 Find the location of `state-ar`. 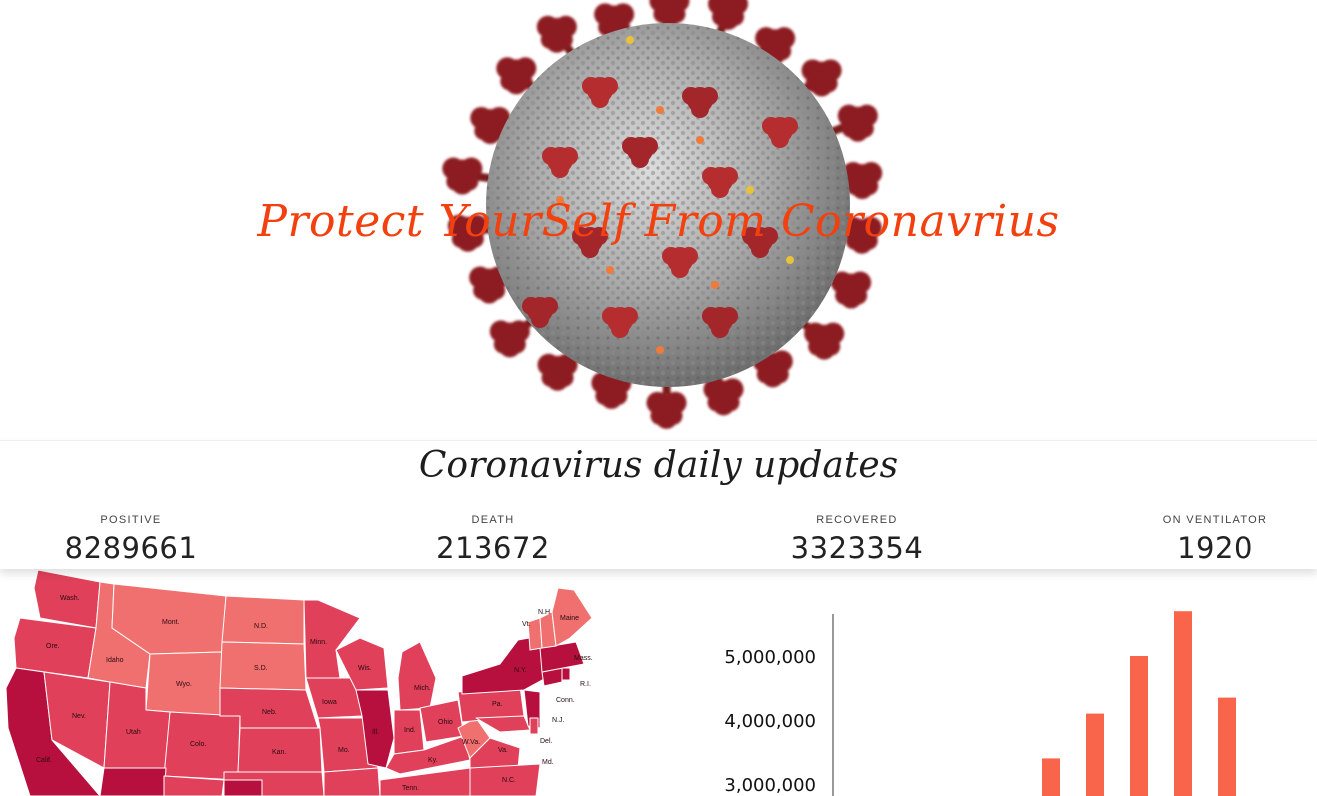

state-ar is located at coordinates (352, 781).